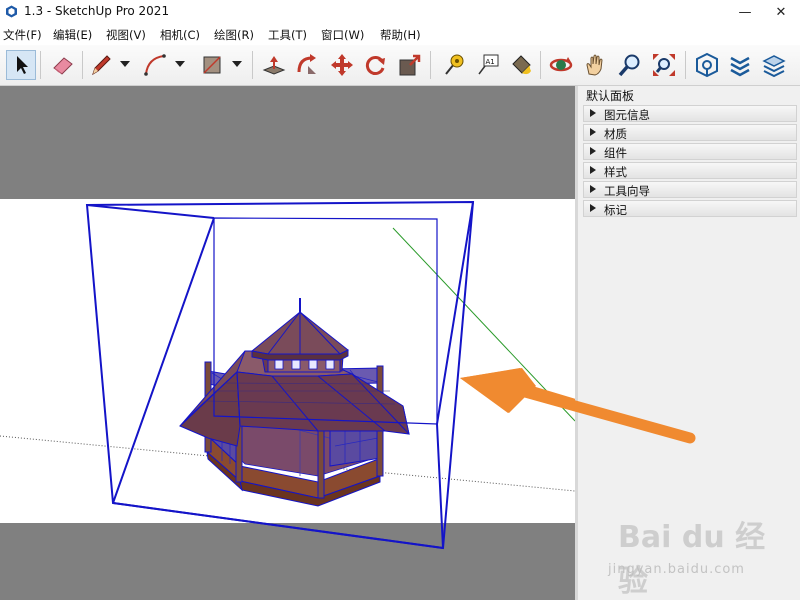  I want to click on tray-components: 组件, so click(690, 151).